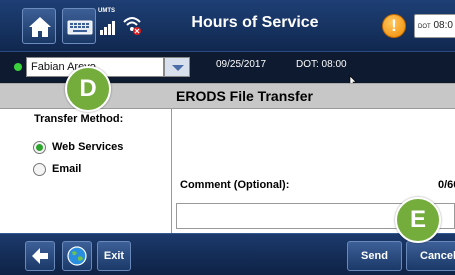  Describe the element at coordinates (374, 256) in the screenshot. I see `send-button: Send` at that location.